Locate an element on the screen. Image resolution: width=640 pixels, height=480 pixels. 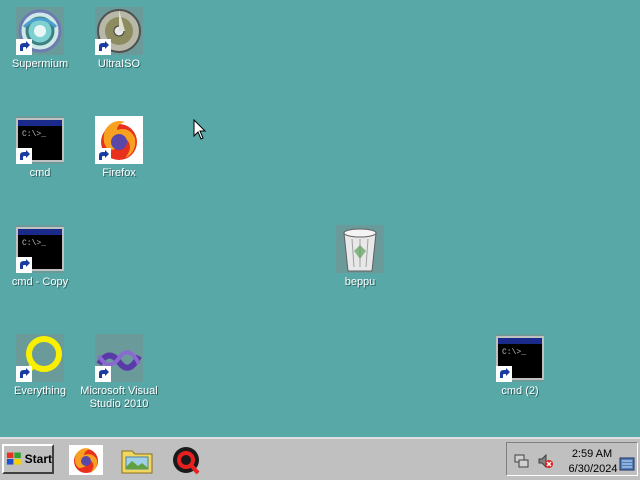
desktop-icon-firefox: Firefox is located at coordinates (119, 148).